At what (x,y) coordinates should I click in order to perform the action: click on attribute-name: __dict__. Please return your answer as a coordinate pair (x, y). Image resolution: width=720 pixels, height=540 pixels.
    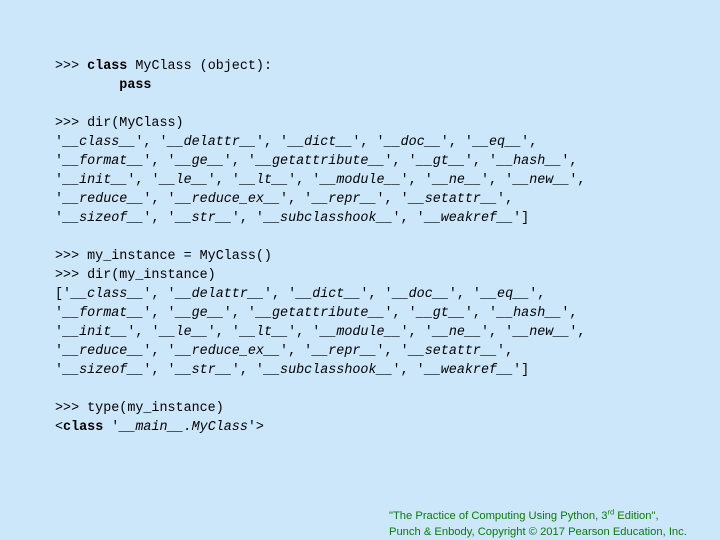
    Looking at the image, I should click on (320, 142).